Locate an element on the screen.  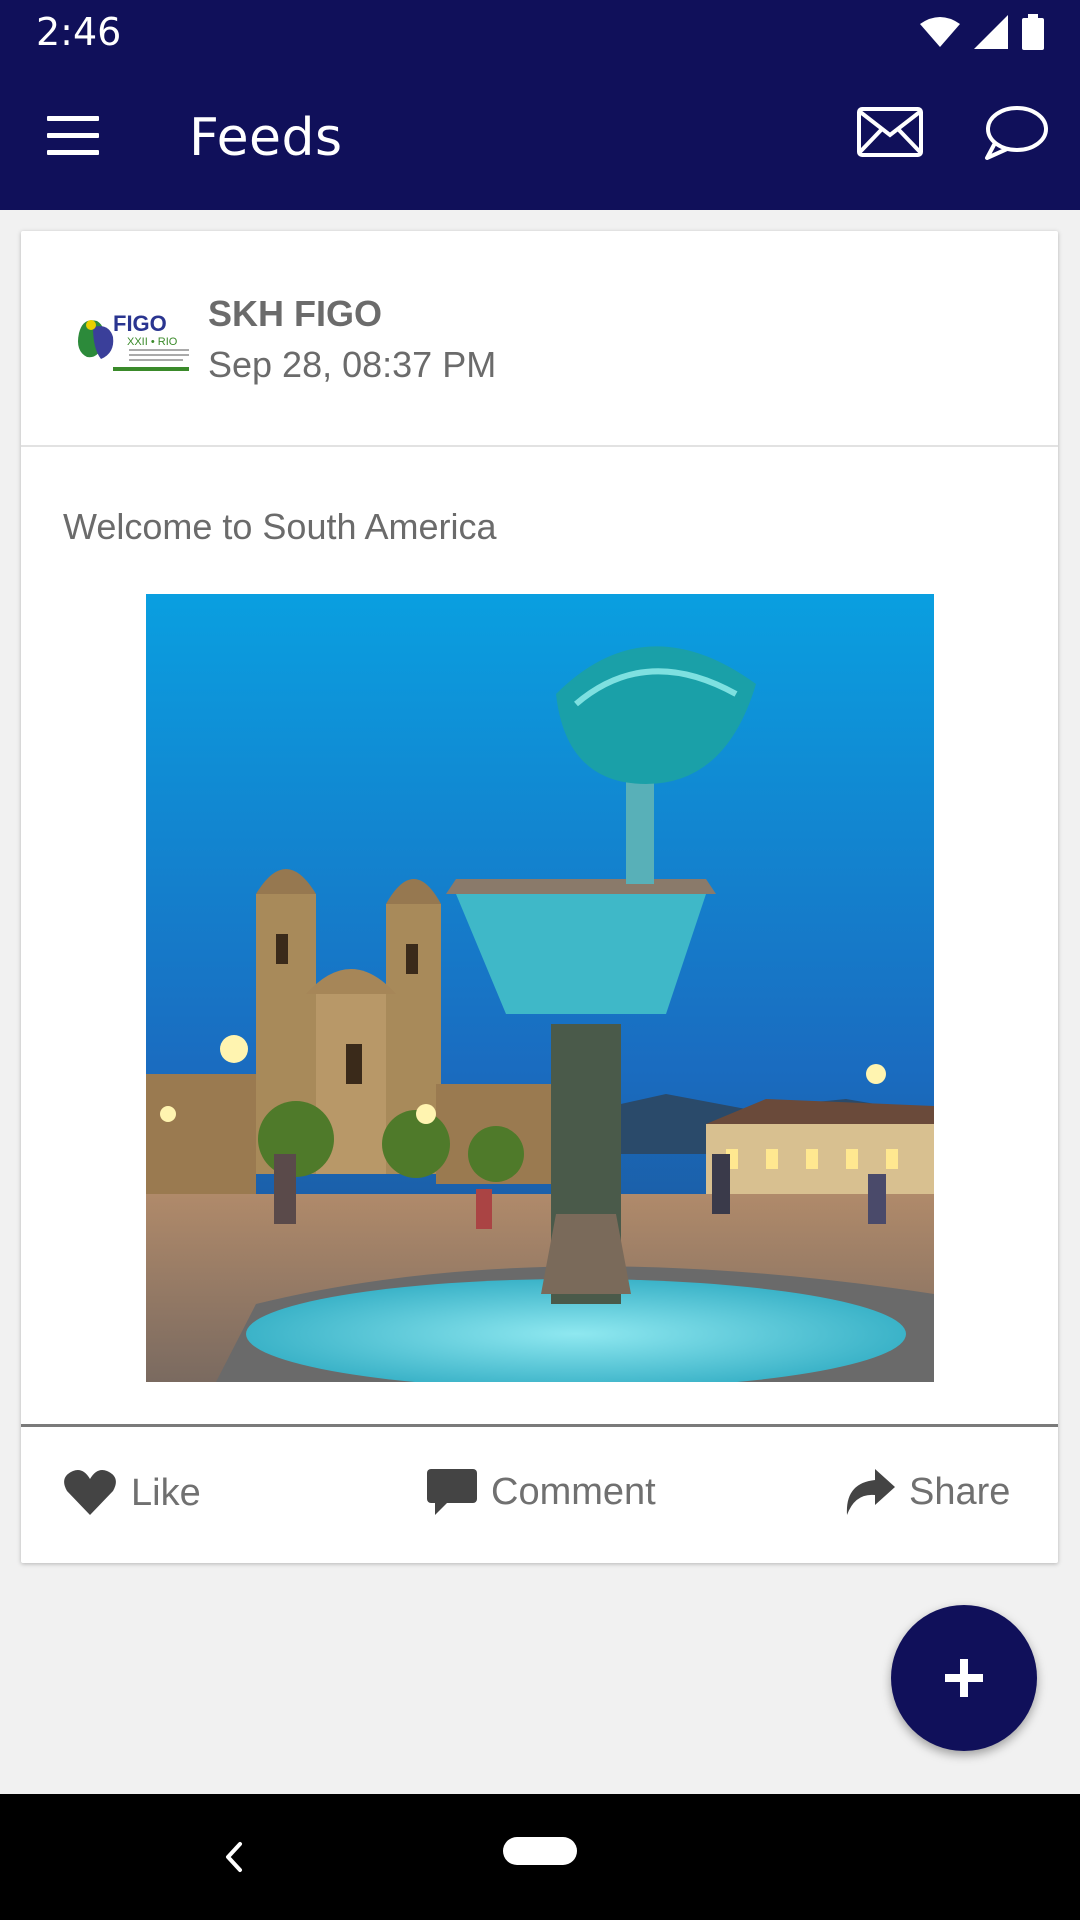
share-icon is located at coordinates (870, 1492).